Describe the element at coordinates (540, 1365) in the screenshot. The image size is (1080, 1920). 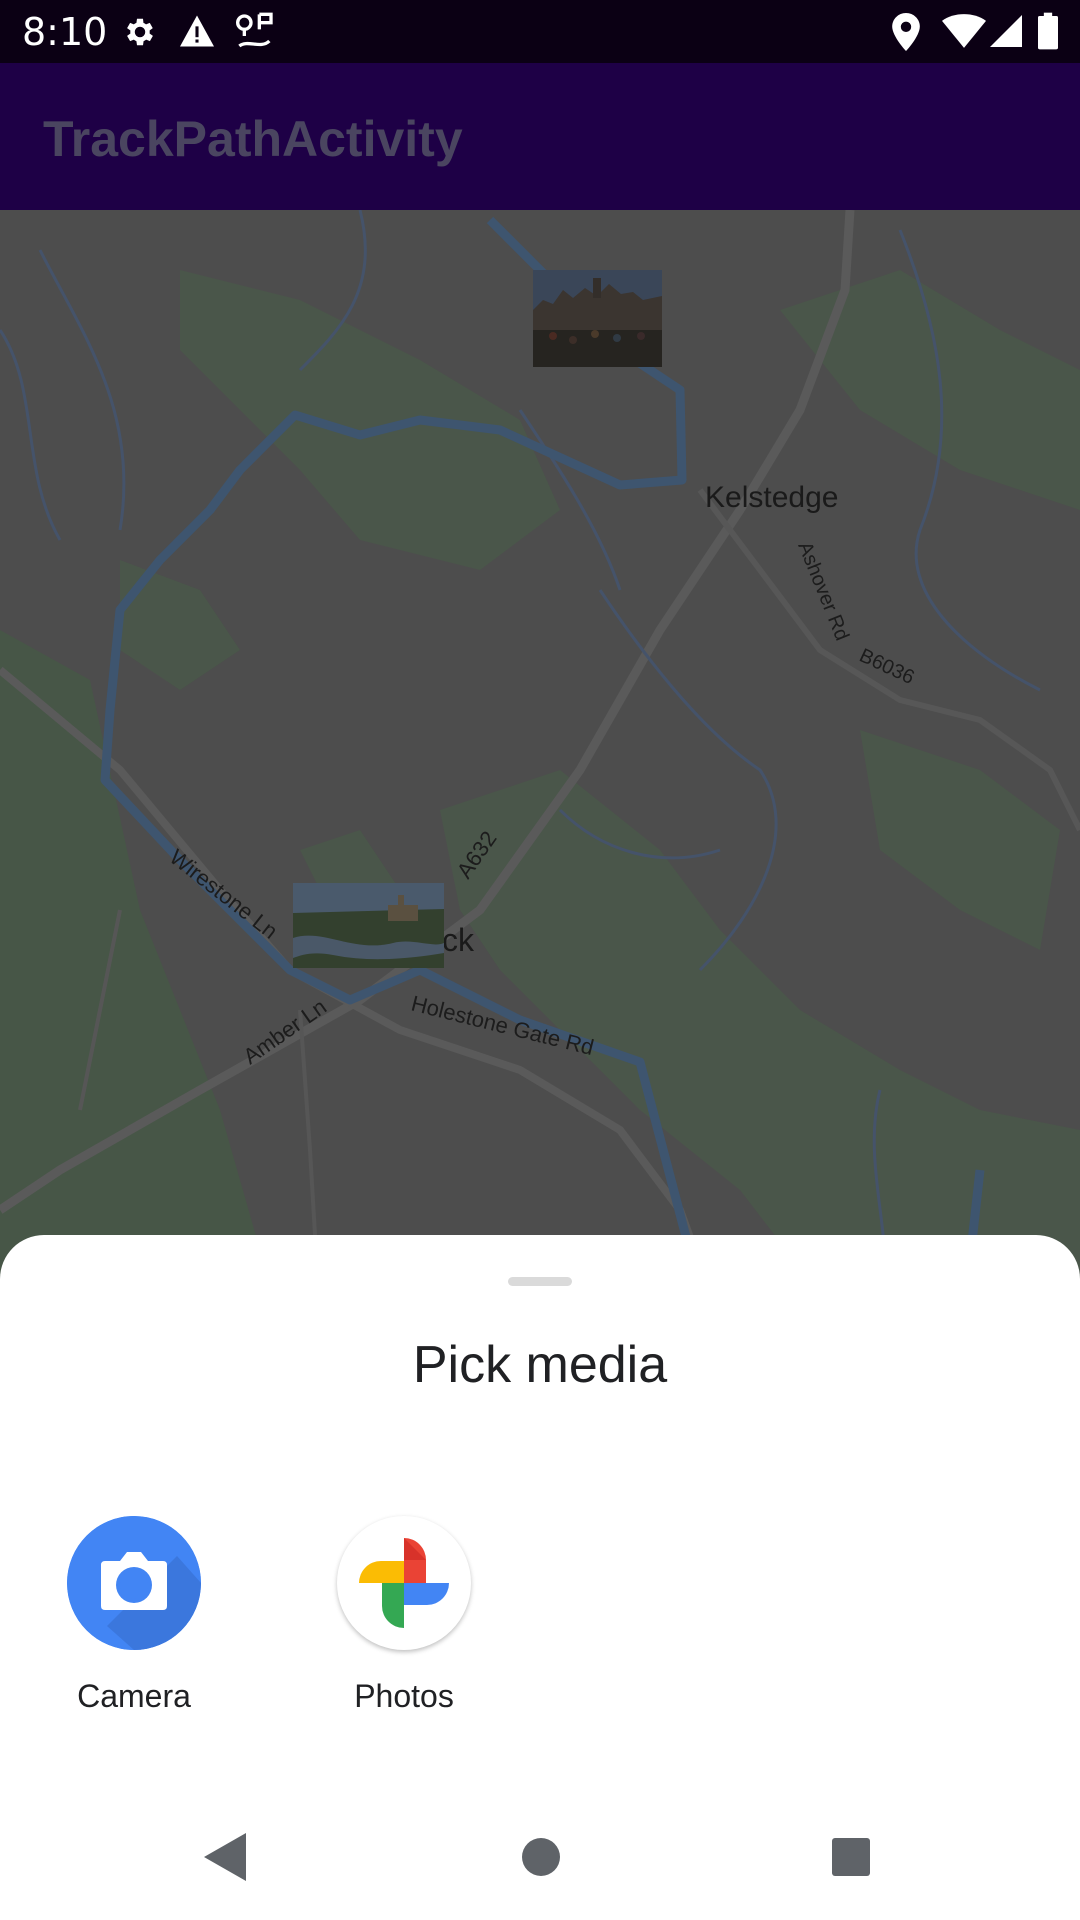
I see `sheet-title: Pick media` at that location.